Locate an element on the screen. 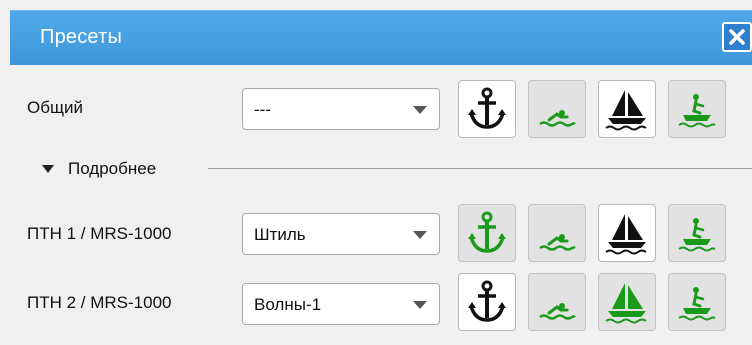 The width and height of the screenshot is (752, 345). row-label-ptn2: ПТН 2 / MRS-1000 is located at coordinates (99, 302).